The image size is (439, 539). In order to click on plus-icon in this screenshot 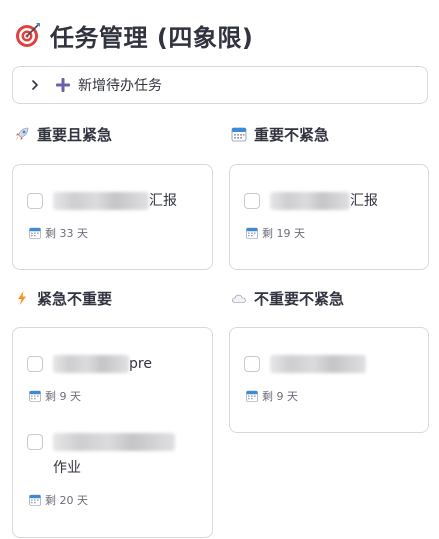, I will do `click(63, 85)`.